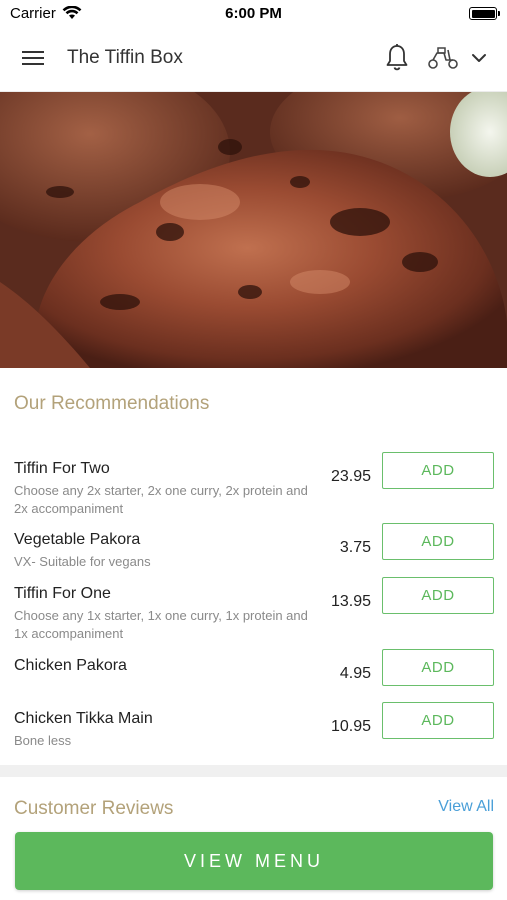  I want to click on item-price: 13.95, so click(350, 601).